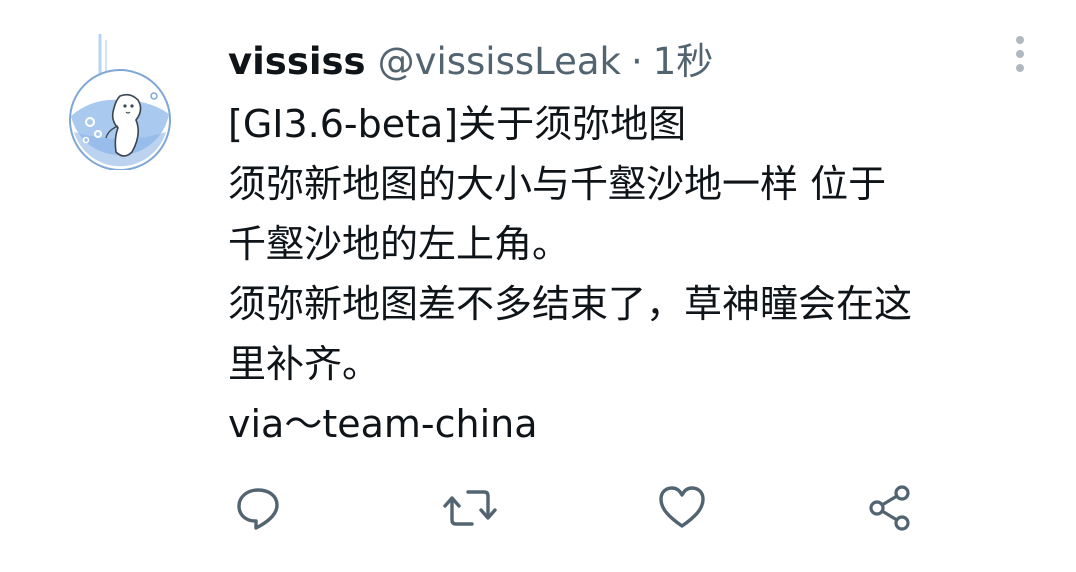 Image resolution: width=1076 pixels, height=572 pixels. I want to click on more-button, so click(1020, 56).